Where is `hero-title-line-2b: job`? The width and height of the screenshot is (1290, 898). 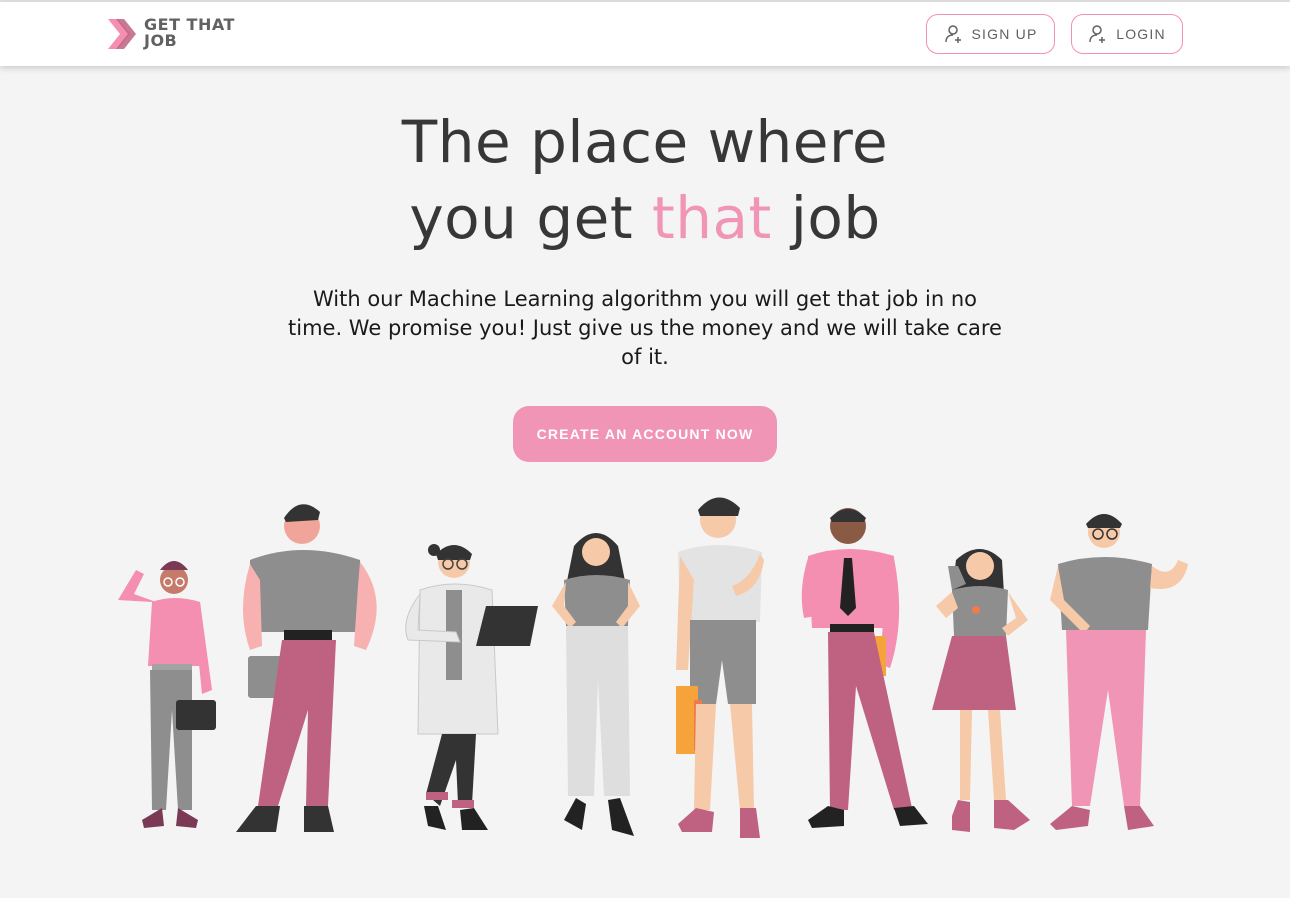
hero-title-line-2b: job is located at coordinates (826, 218).